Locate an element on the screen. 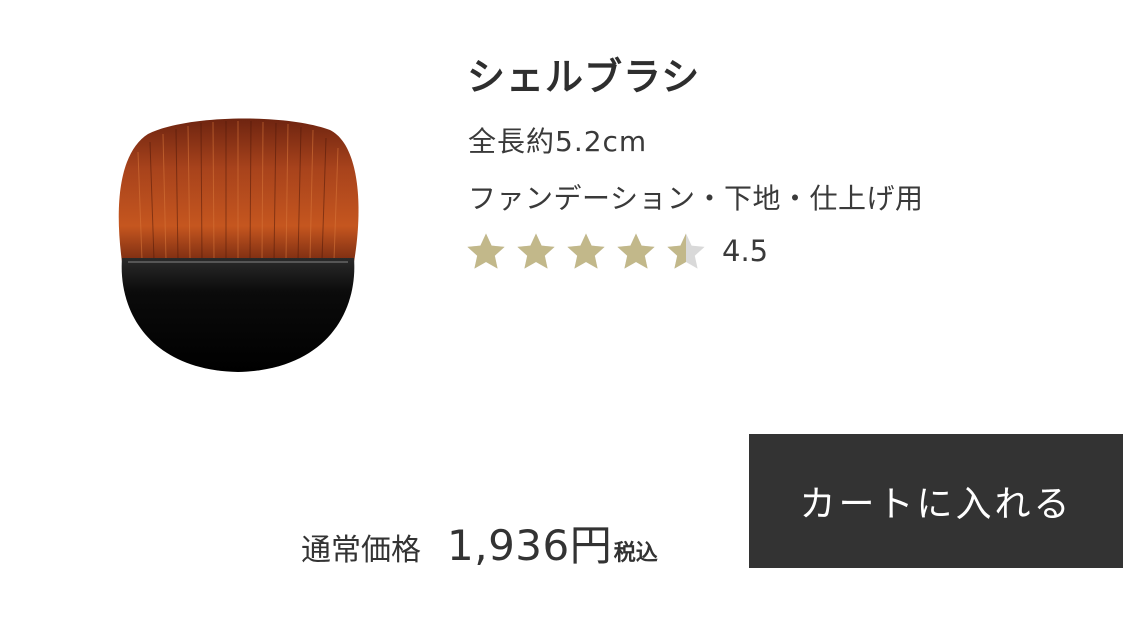 The image size is (1136, 639). price: 通常価格 1,936 円 税込 is located at coordinates (479, 542).